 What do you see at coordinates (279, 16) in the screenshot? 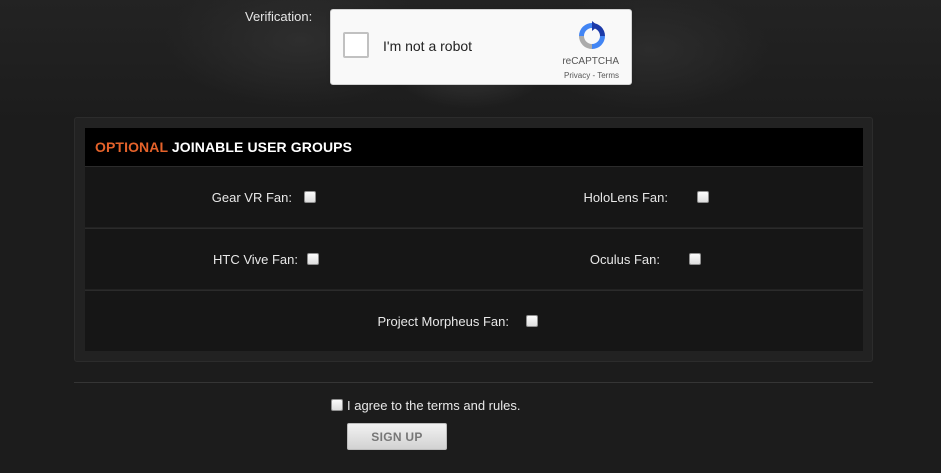
I see `verification-label: Verification:` at bounding box center [279, 16].